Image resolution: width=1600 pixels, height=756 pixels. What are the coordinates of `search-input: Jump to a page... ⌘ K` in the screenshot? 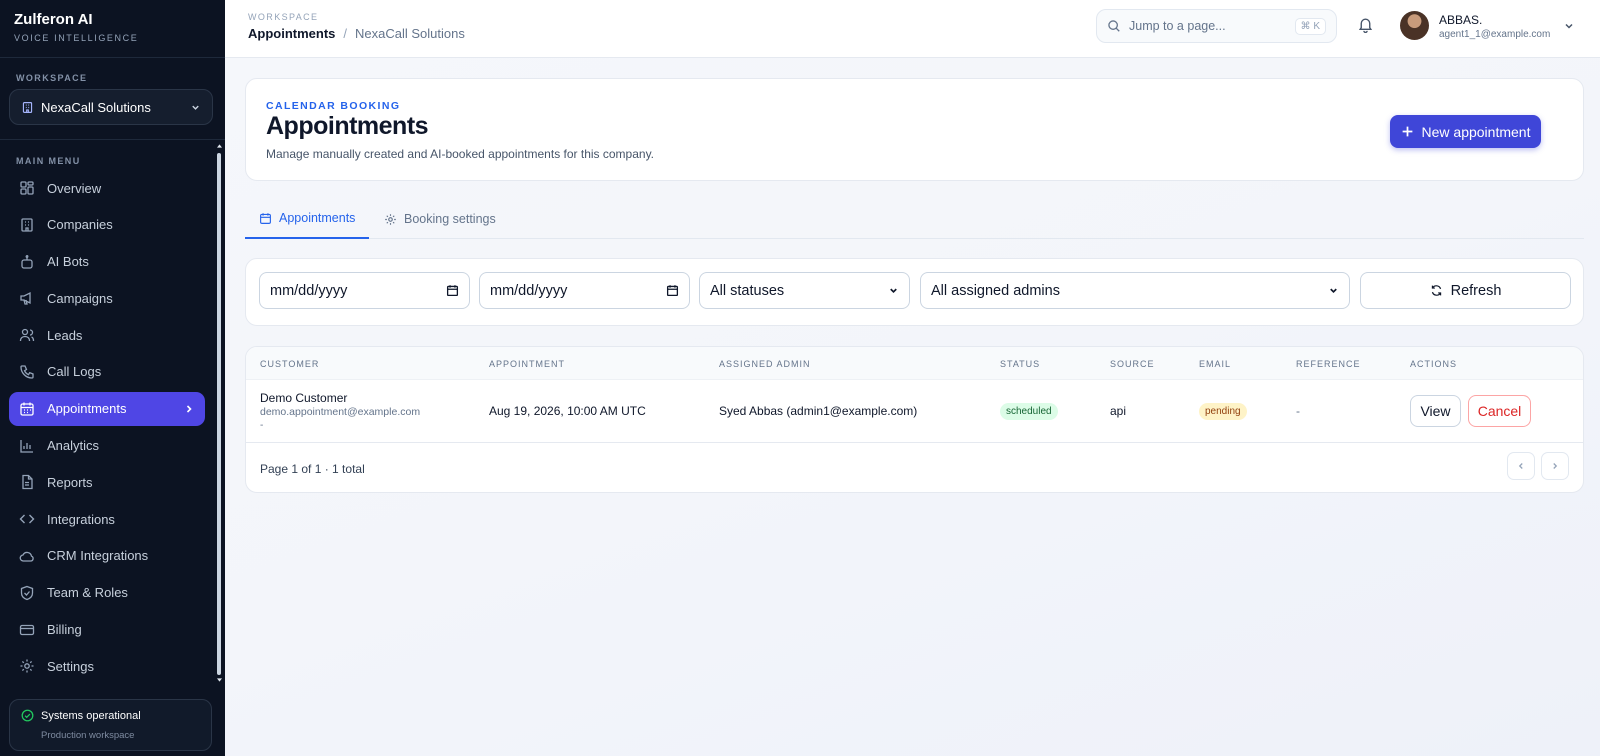 It's located at (1216, 26).